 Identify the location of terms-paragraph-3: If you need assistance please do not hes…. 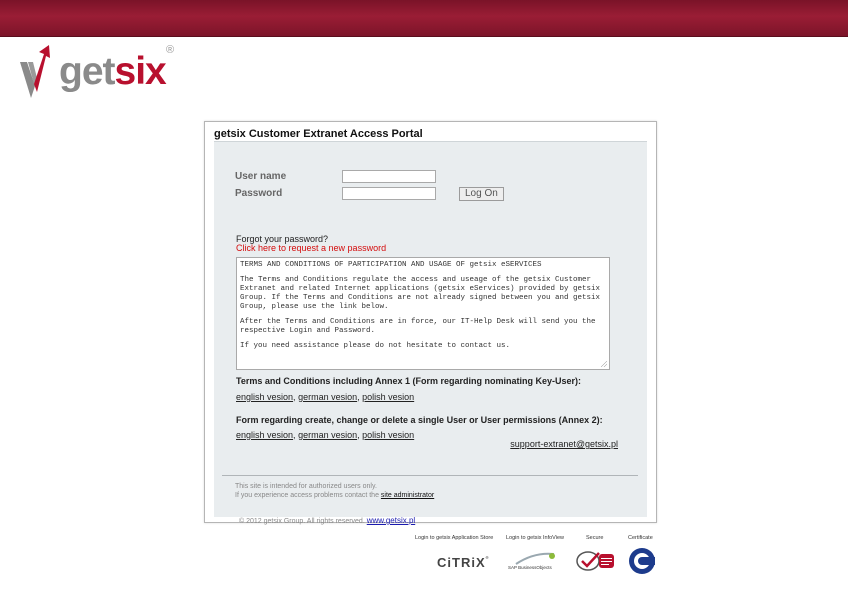
(375, 346).